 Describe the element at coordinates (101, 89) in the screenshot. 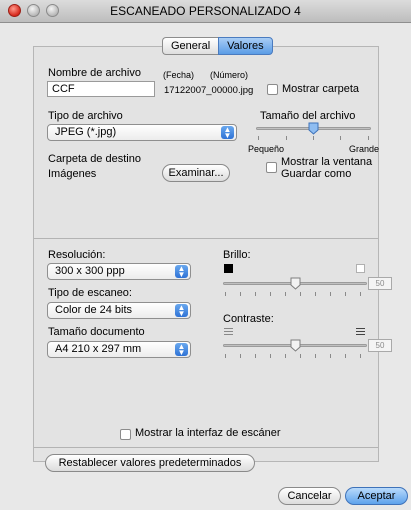

I see `file-name-input: CCF` at that location.